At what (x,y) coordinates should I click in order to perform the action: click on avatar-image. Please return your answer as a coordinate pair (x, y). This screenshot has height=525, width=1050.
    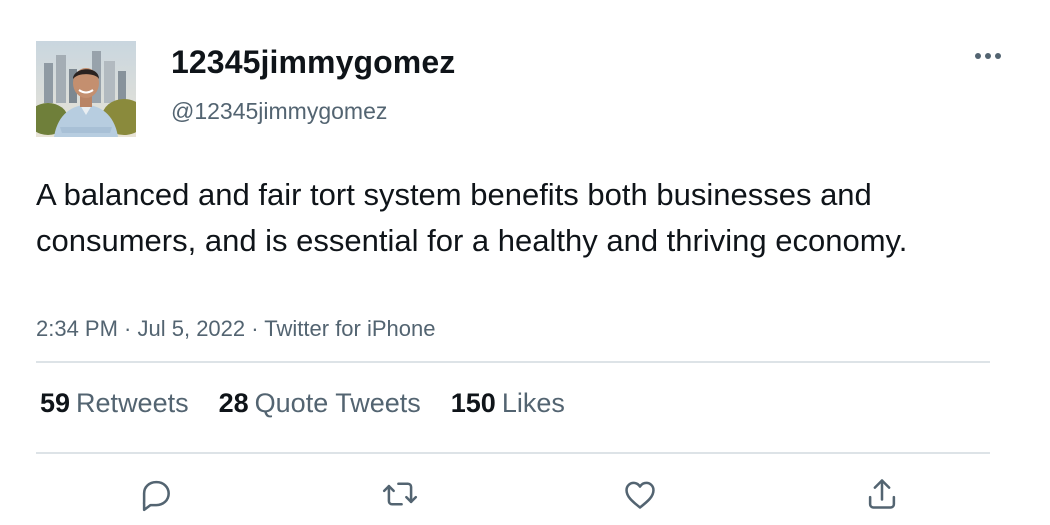
    Looking at the image, I should click on (86, 89).